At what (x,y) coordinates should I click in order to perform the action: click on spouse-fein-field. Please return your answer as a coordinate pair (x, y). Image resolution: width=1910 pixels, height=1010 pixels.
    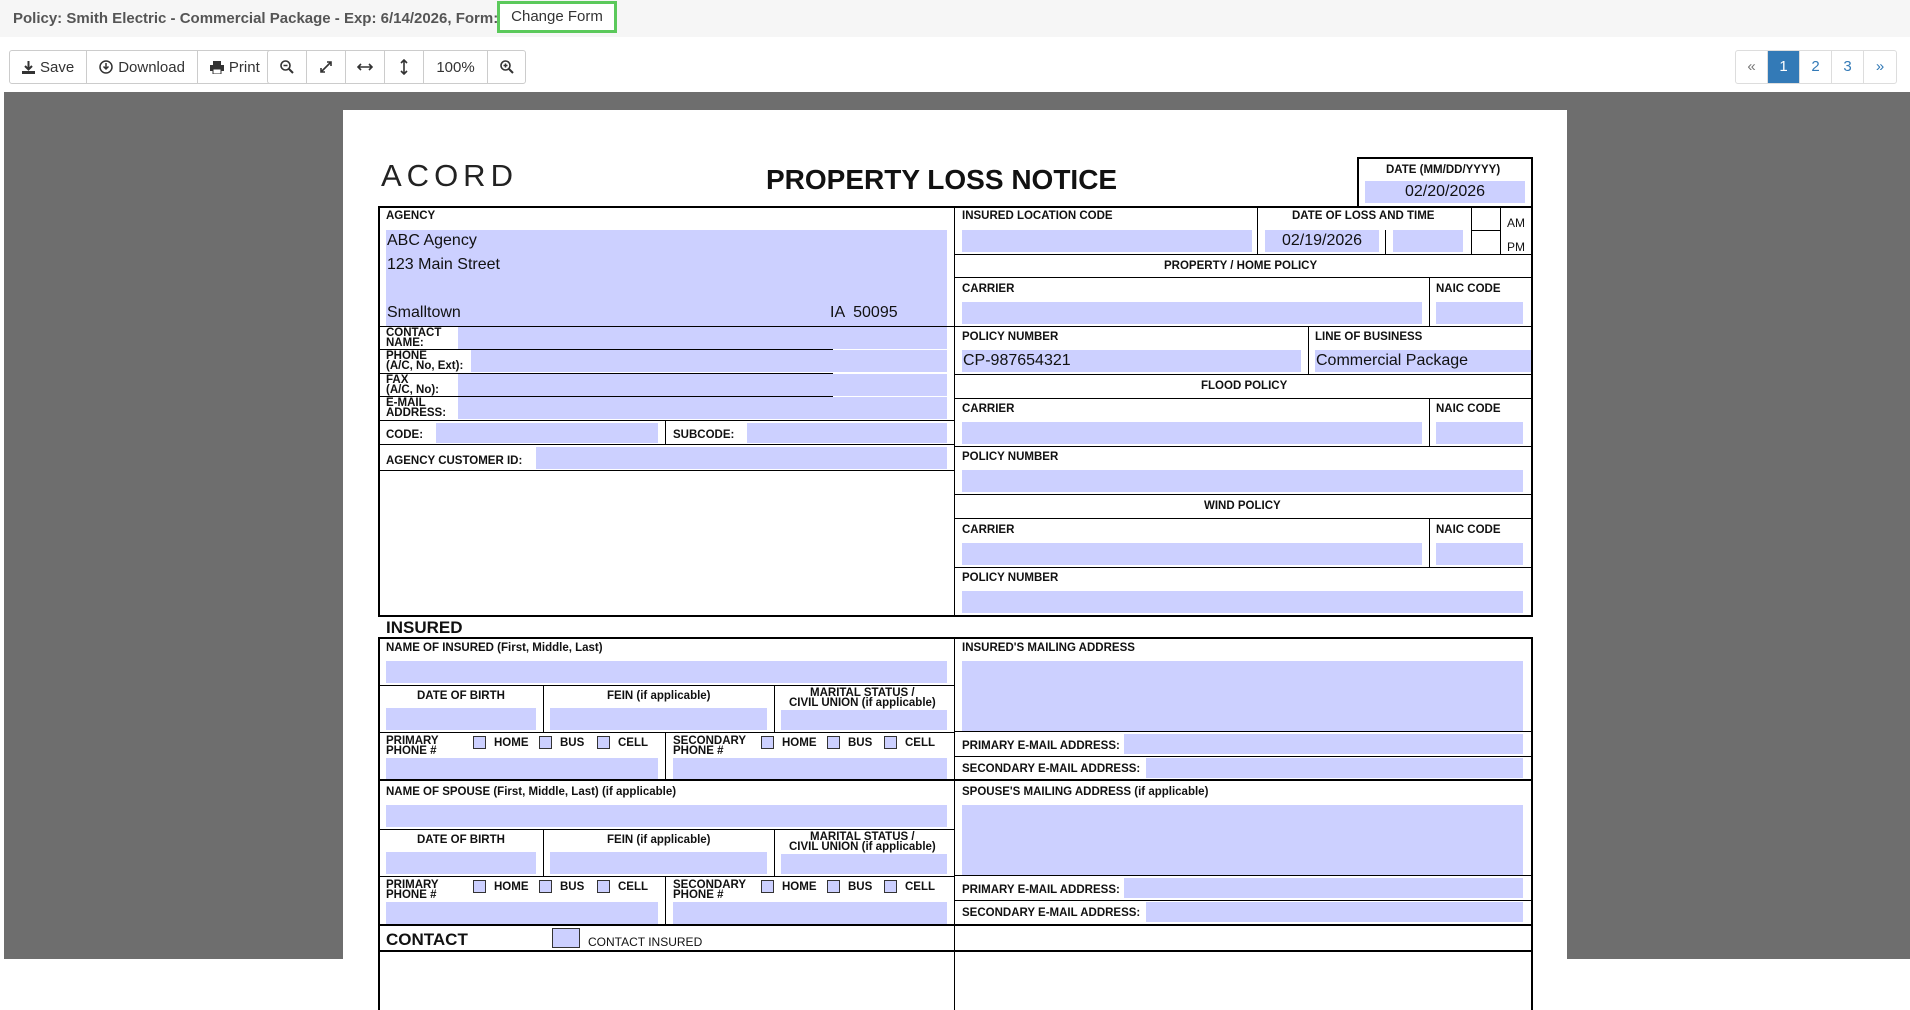
    Looking at the image, I should click on (658, 863).